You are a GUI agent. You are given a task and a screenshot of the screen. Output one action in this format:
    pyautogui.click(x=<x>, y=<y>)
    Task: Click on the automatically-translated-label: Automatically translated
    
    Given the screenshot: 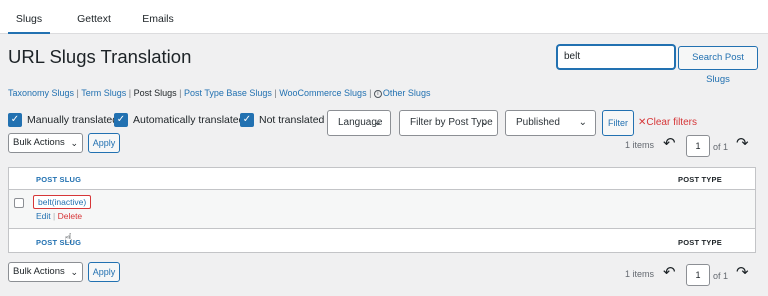 What is the action you would take?
    pyautogui.click(x=189, y=120)
    